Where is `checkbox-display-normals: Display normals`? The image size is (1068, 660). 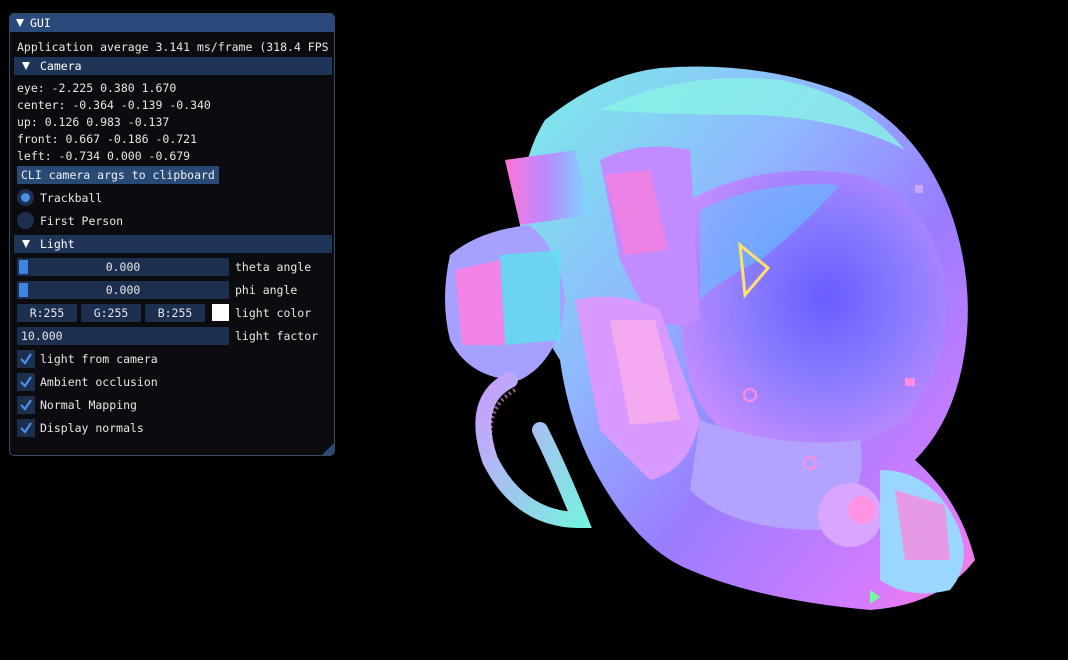 checkbox-display-normals: Display normals is located at coordinates (80, 428).